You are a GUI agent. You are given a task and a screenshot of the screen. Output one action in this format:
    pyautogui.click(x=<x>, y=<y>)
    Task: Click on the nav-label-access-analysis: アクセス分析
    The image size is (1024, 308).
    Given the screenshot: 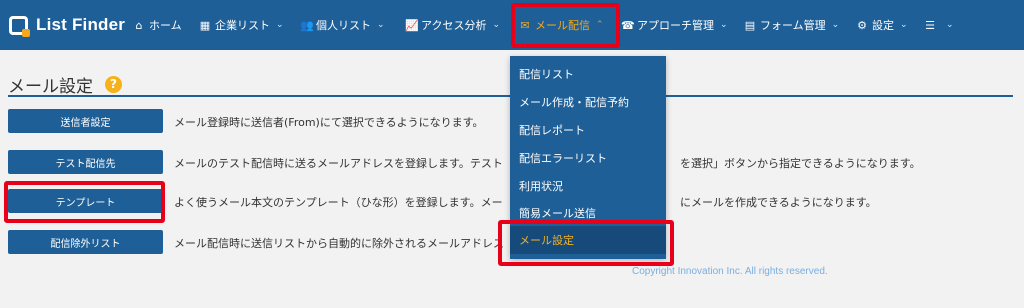 What is the action you would take?
    pyautogui.click(x=454, y=25)
    